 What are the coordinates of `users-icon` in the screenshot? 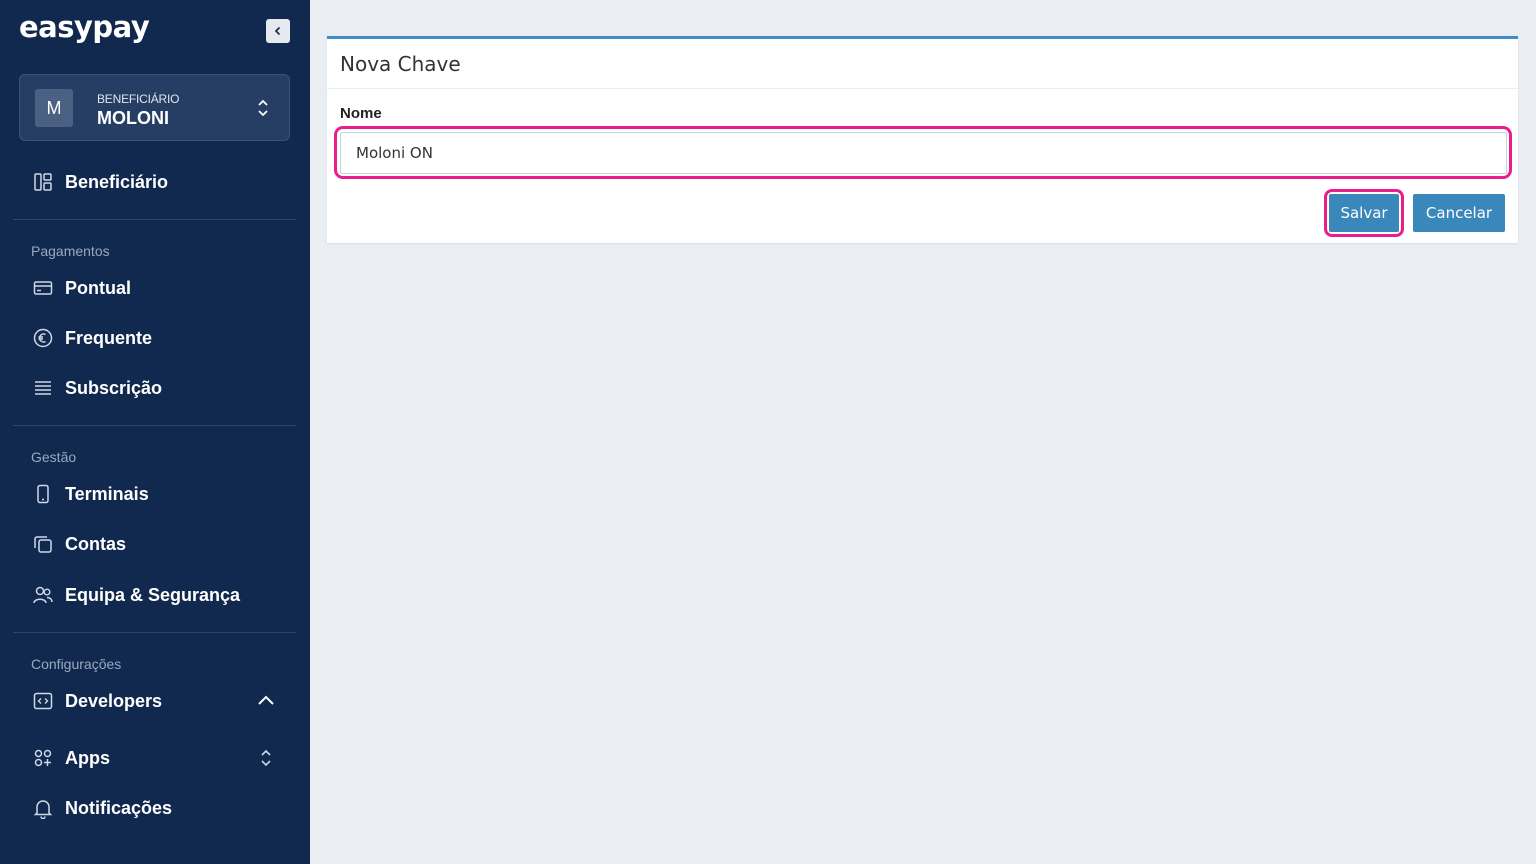 It's located at (43, 595).